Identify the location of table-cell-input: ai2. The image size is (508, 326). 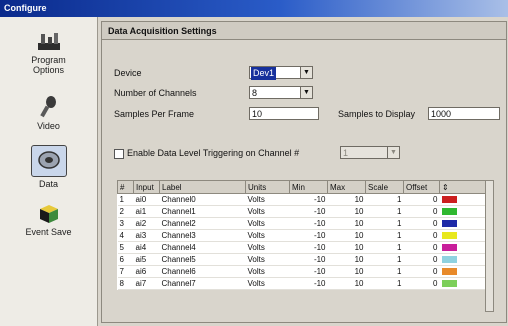
(146, 223).